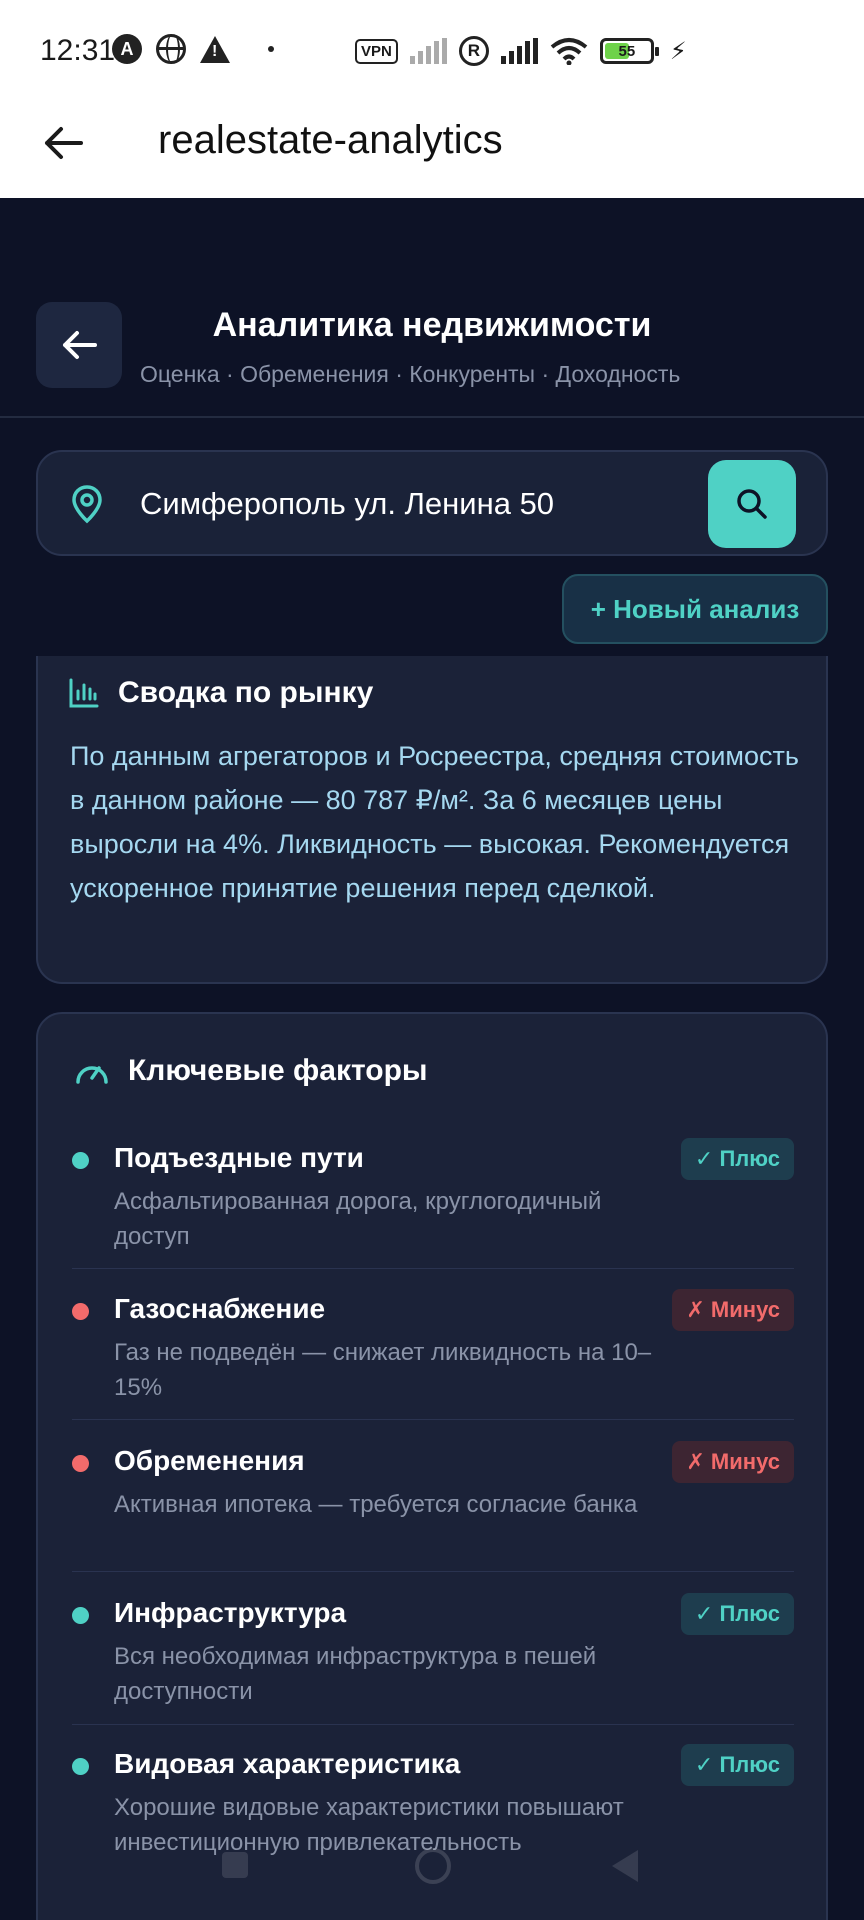 The width and height of the screenshot is (864, 1920). Describe the element at coordinates (432, 417) in the screenshot. I see `header-divider` at that location.